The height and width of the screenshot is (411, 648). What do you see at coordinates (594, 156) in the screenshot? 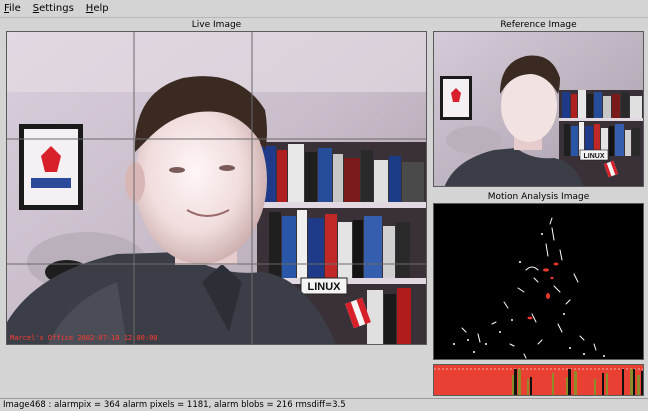
I see `reference-linux-sign-label: LINUX` at bounding box center [594, 156].